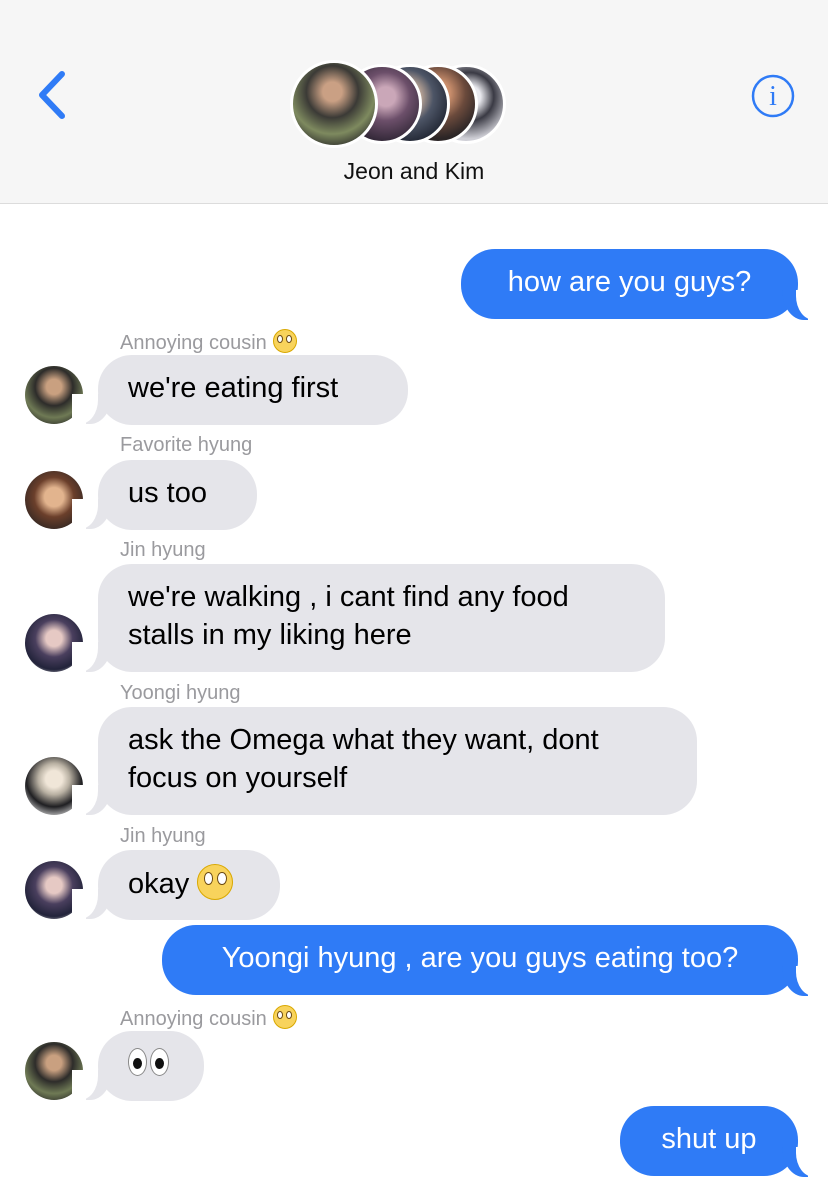 The height and width of the screenshot is (1180, 828). What do you see at coordinates (180, 693) in the screenshot?
I see `sender-name: Yoongi hyung` at bounding box center [180, 693].